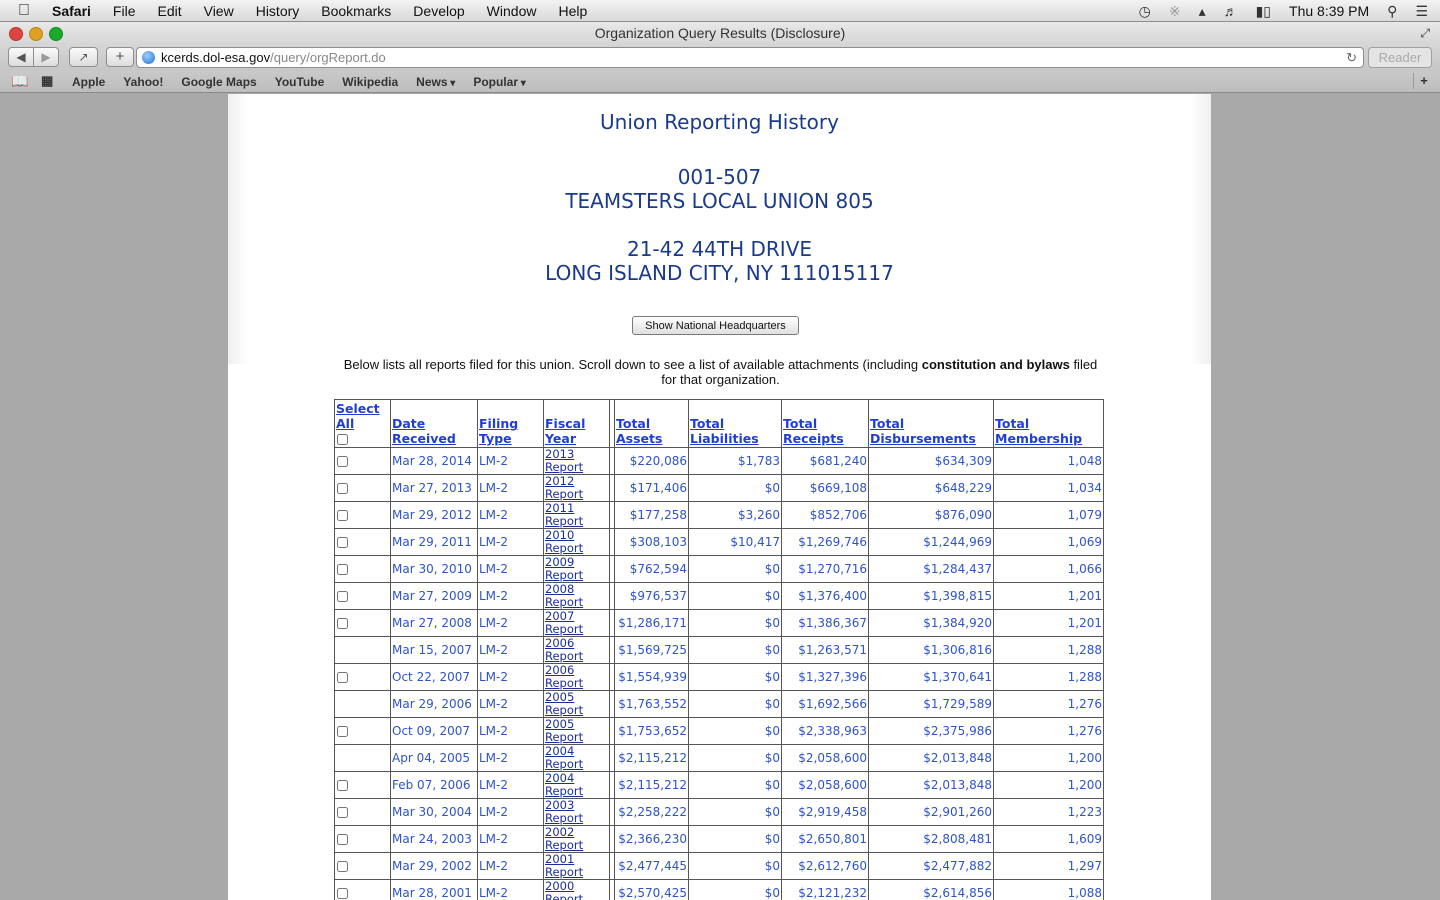 The width and height of the screenshot is (1440, 900). Describe the element at coordinates (19, 81) in the screenshot. I see `reading-list-icon: 📖` at that location.